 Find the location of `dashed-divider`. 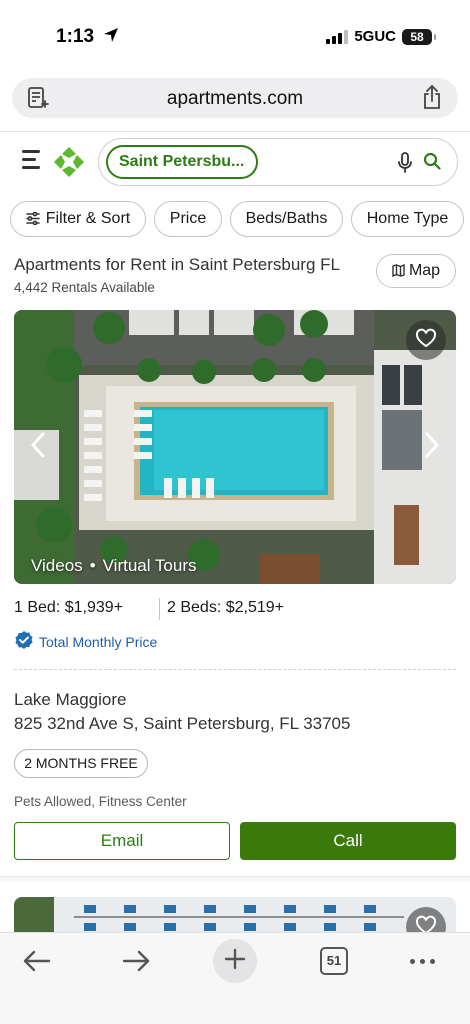

dashed-divider is located at coordinates (235, 669).